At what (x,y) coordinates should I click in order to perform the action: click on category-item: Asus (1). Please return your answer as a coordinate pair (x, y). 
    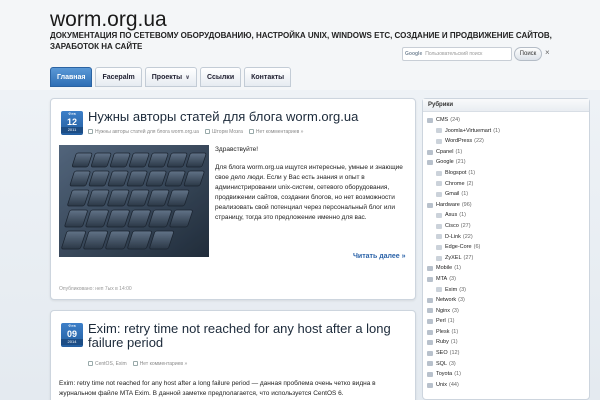
    Looking at the image, I should click on (508, 215).